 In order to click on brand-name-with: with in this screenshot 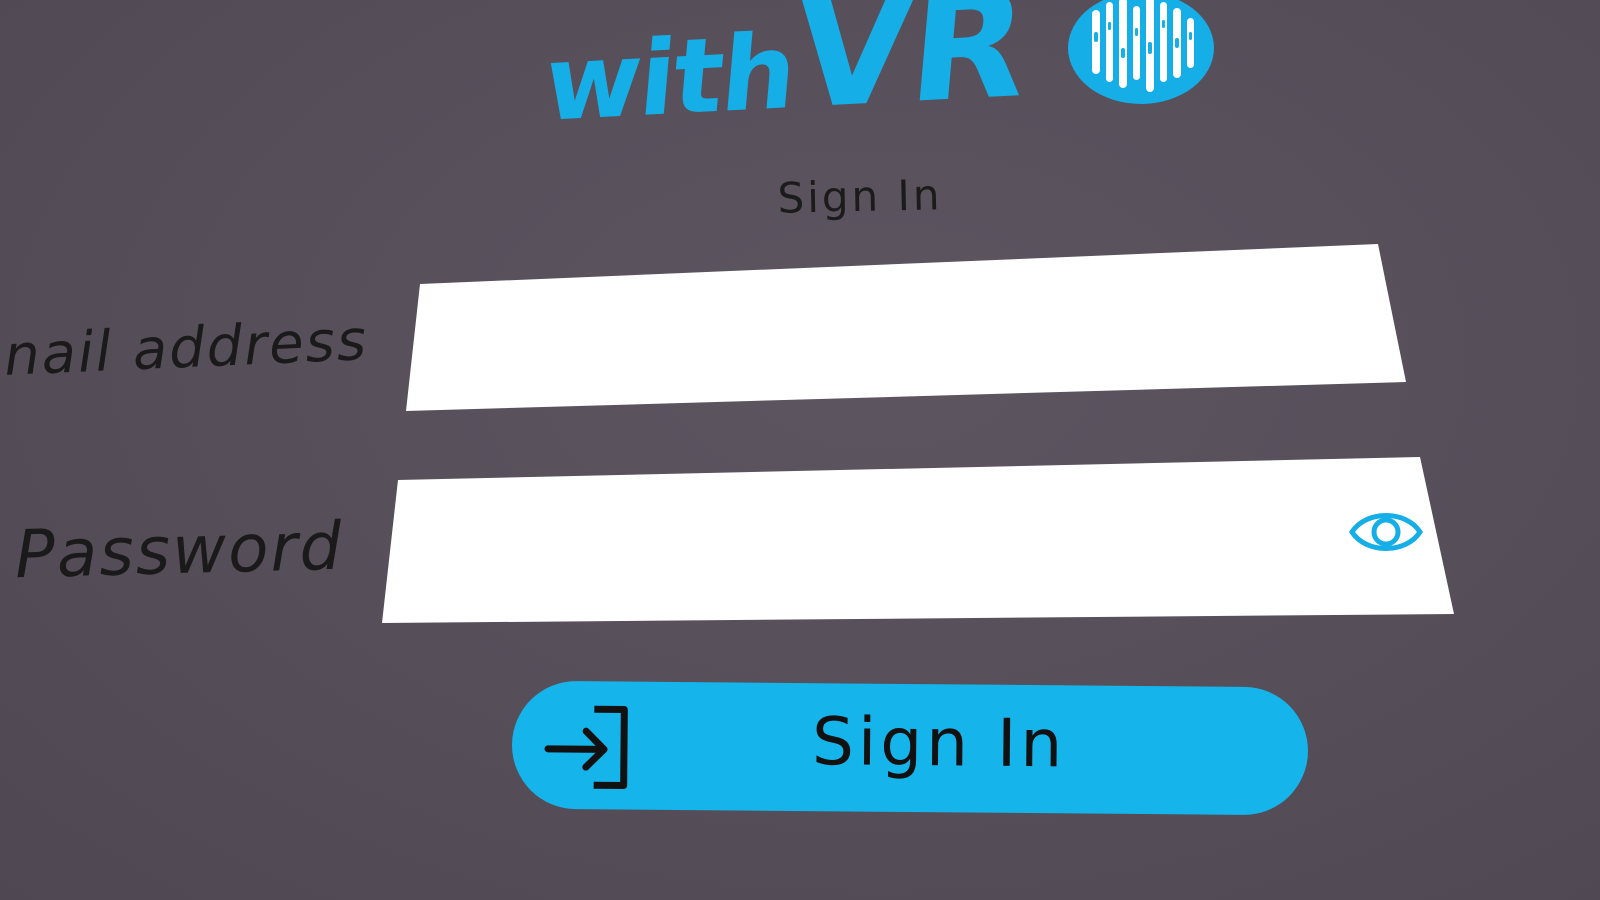, I will do `click(669, 77)`.